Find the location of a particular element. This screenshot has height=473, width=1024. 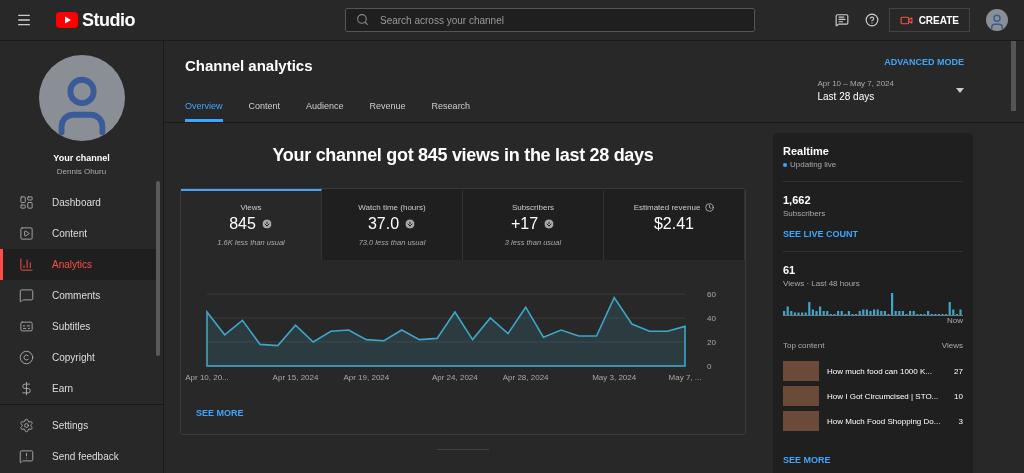

date-range-dropdown: Apr 10 – May 7, 2024 Last 28 days is located at coordinates (890, 90).